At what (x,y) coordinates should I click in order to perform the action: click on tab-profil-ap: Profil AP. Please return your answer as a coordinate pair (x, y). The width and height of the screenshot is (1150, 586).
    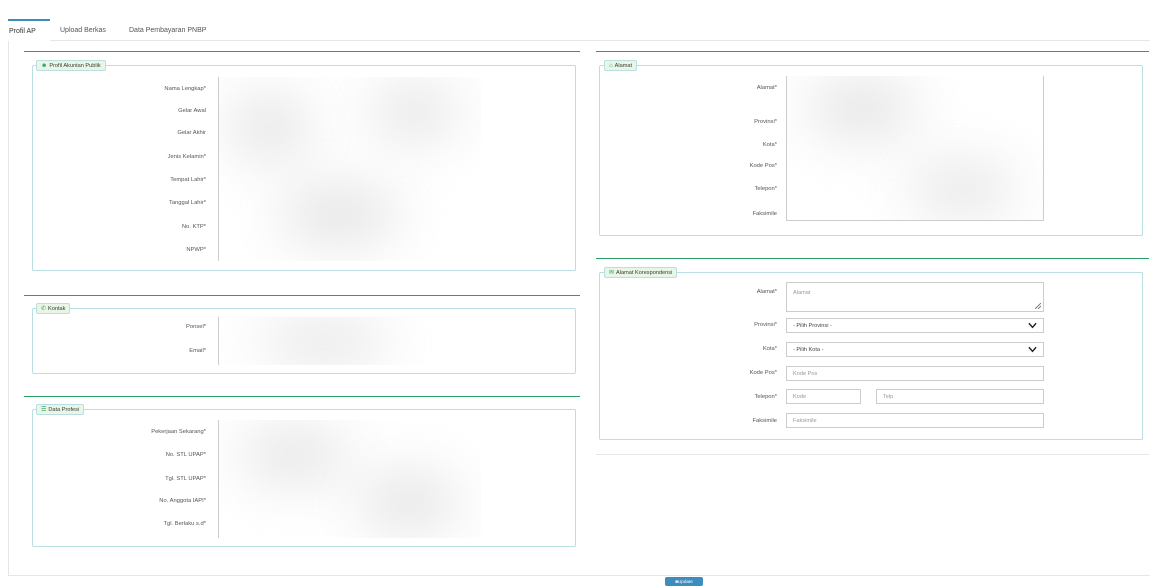
    Looking at the image, I should click on (29, 30).